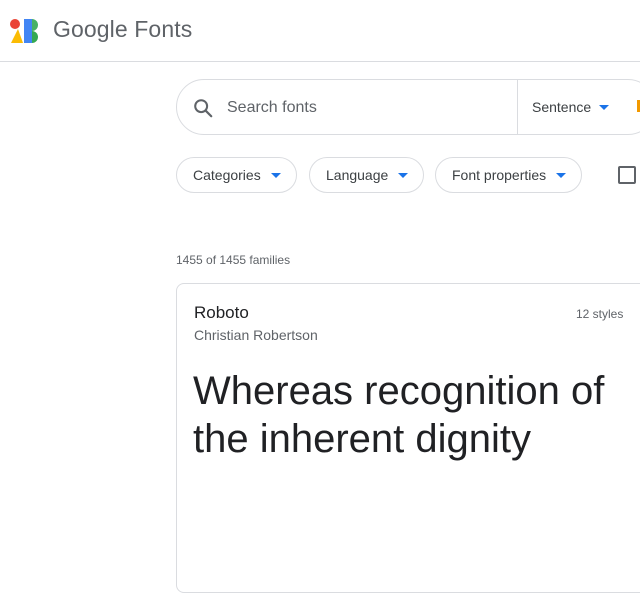 The image size is (640, 593). Describe the element at coordinates (25, 31) in the screenshot. I see `google-fonts-logo-icon` at that location.